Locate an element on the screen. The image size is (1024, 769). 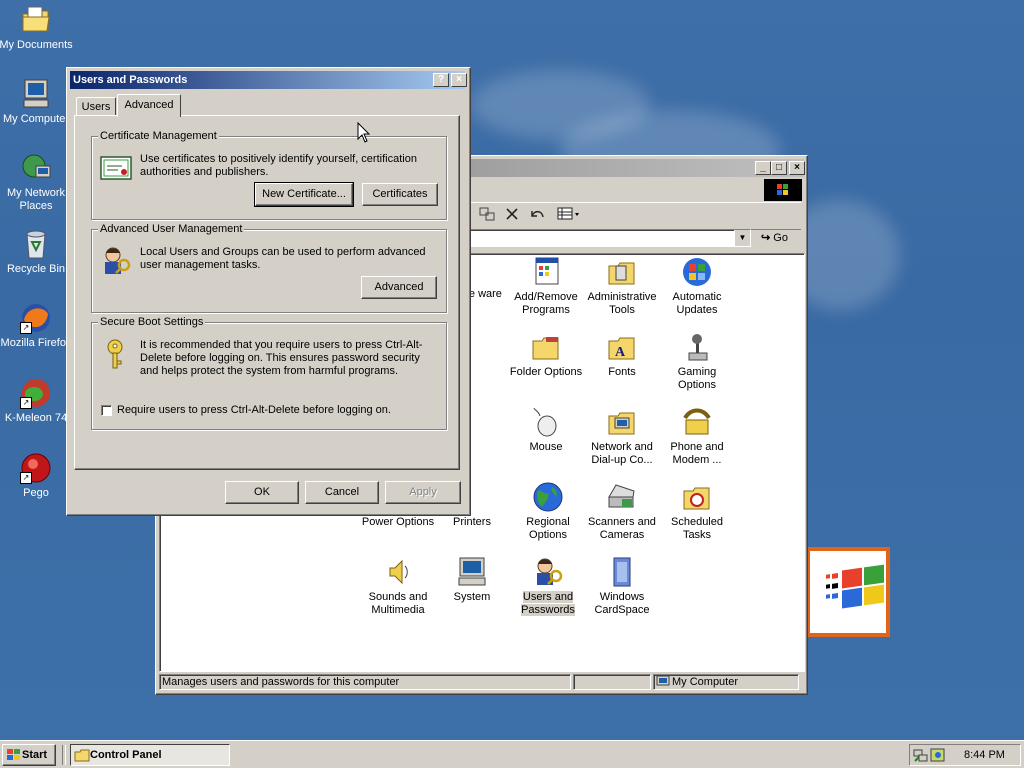
key-icon is located at coordinates (116, 354).